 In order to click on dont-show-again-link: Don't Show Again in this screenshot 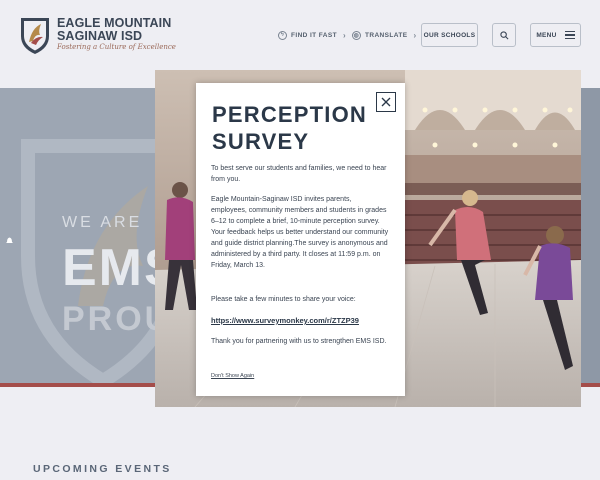, I will do `click(232, 376)`.